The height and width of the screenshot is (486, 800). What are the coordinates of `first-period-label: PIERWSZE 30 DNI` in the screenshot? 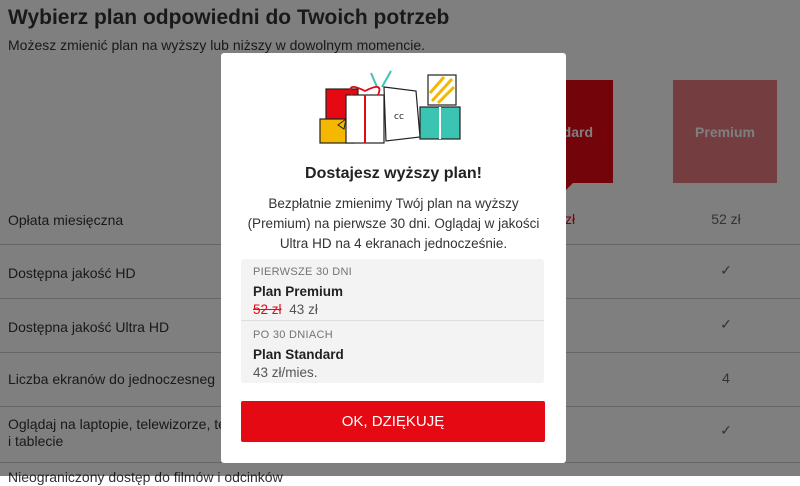 It's located at (303, 272).